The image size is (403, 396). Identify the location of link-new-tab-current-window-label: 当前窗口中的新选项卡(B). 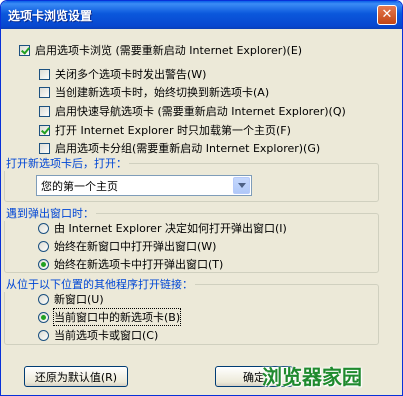
(117, 317).